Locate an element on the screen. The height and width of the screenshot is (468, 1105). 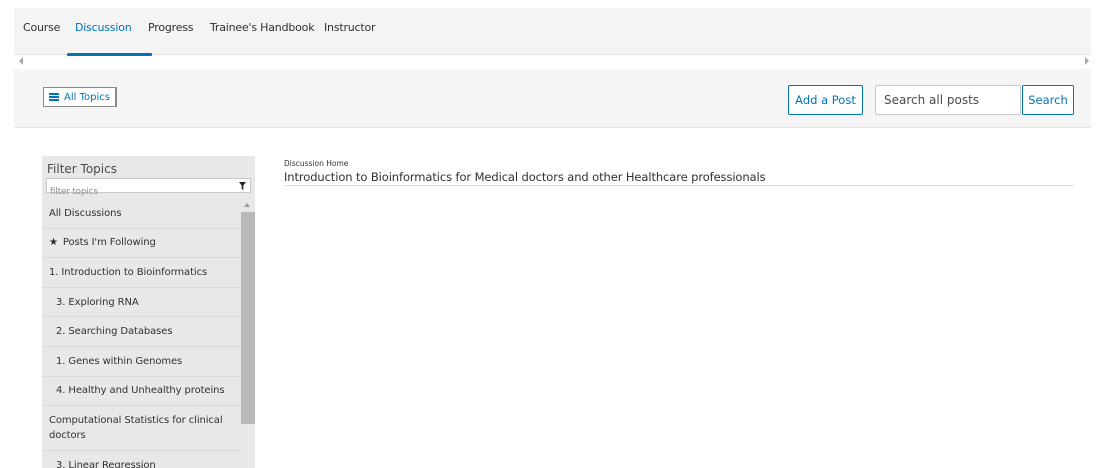
tab-discussion: Discussion is located at coordinates (103, 27).